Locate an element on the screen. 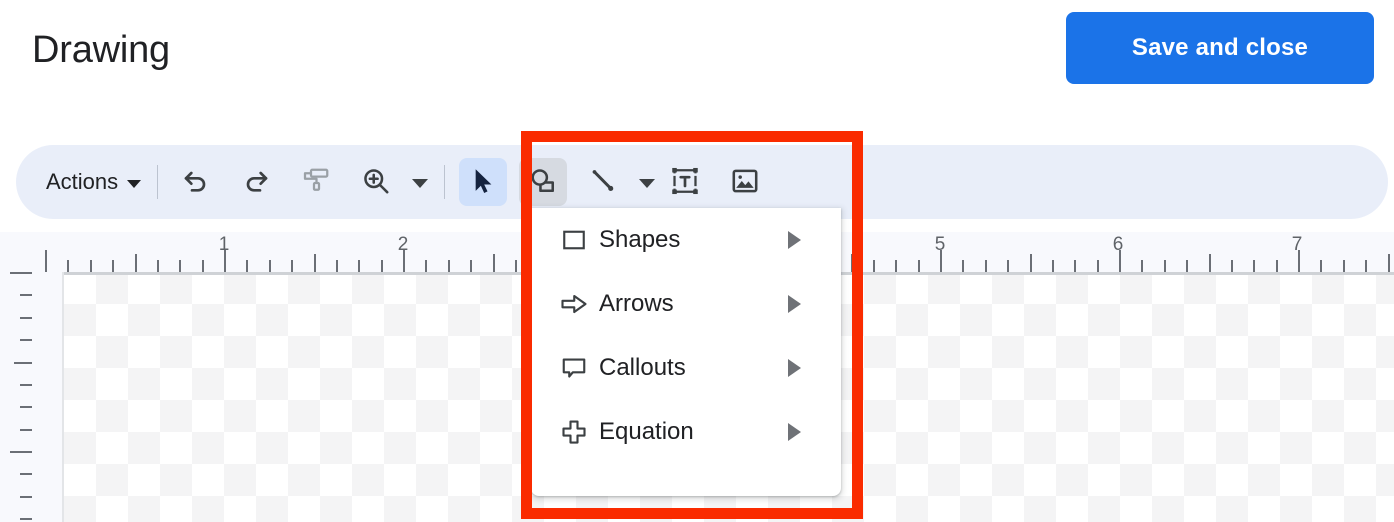 This screenshot has height=522, width=1394. redo-icon is located at coordinates (256, 182).